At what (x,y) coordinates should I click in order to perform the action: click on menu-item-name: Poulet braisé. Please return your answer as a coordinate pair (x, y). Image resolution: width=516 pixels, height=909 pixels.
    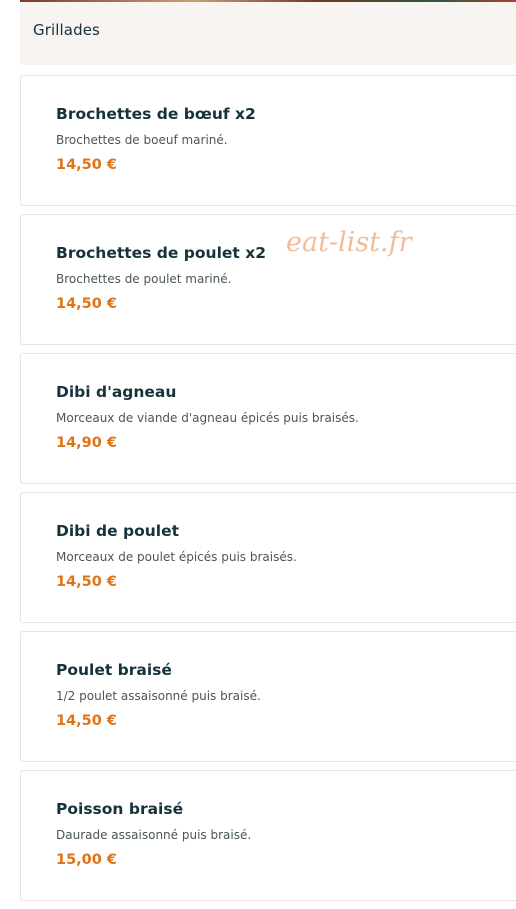
    Looking at the image, I should click on (114, 670).